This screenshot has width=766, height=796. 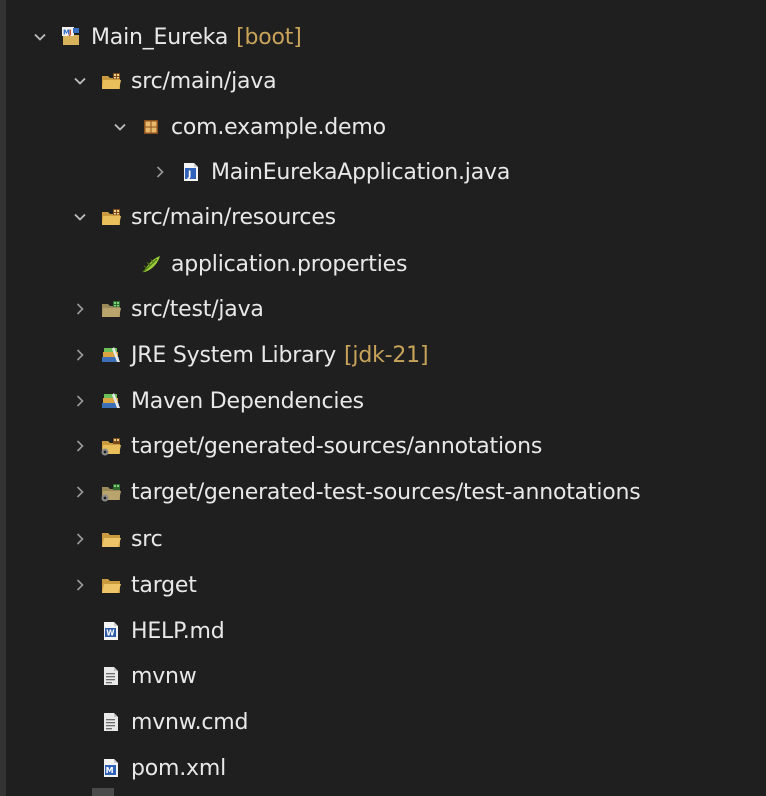 What do you see at coordinates (386, 81) in the screenshot?
I see `tree-item-src-main-java: src/main/java` at bounding box center [386, 81].